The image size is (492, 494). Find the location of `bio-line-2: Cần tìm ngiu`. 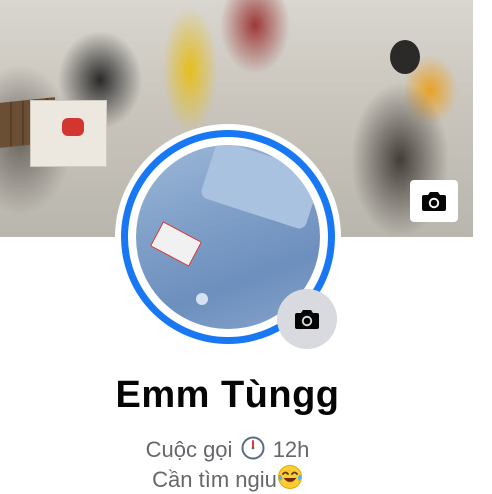

bio-line-2: Cần tìm ngiu is located at coordinates (227, 479).